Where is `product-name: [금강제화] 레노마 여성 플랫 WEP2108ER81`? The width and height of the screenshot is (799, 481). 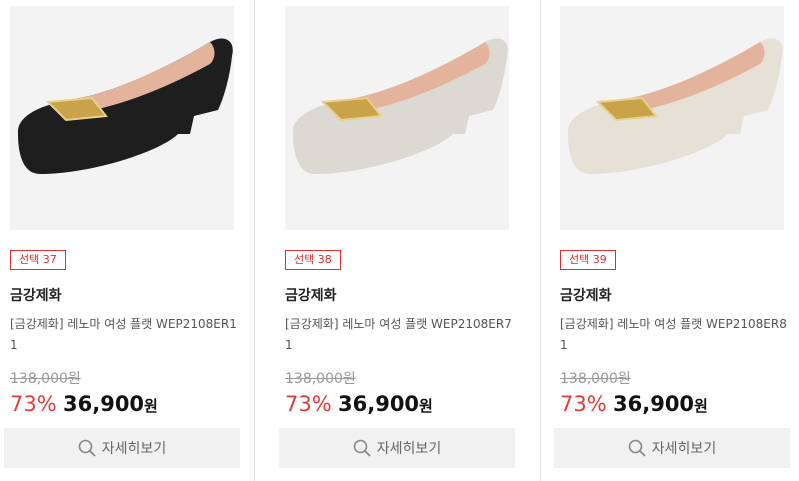 product-name: [금강제화] 레노마 여성 플랫 WEP2108ER81 is located at coordinates (676, 335).